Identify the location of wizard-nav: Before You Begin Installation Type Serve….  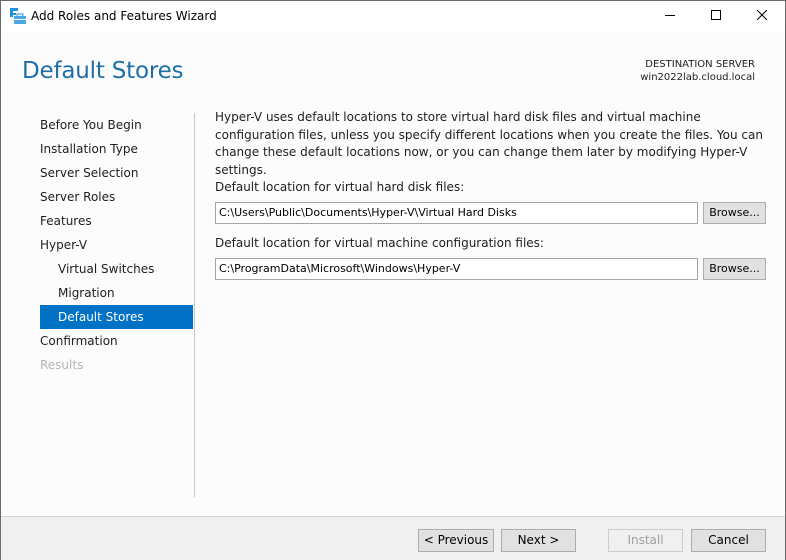
(116, 245).